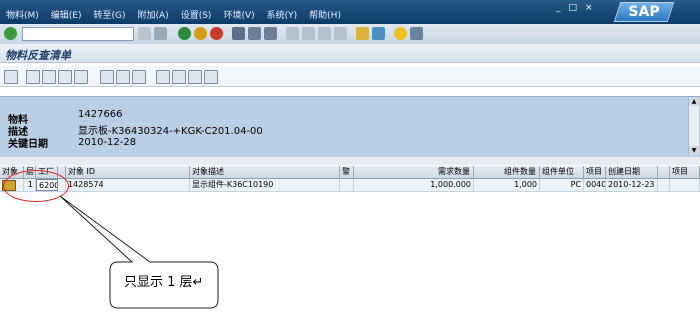  Describe the element at coordinates (107, 77) in the screenshot. I see `table-icon` at that location.